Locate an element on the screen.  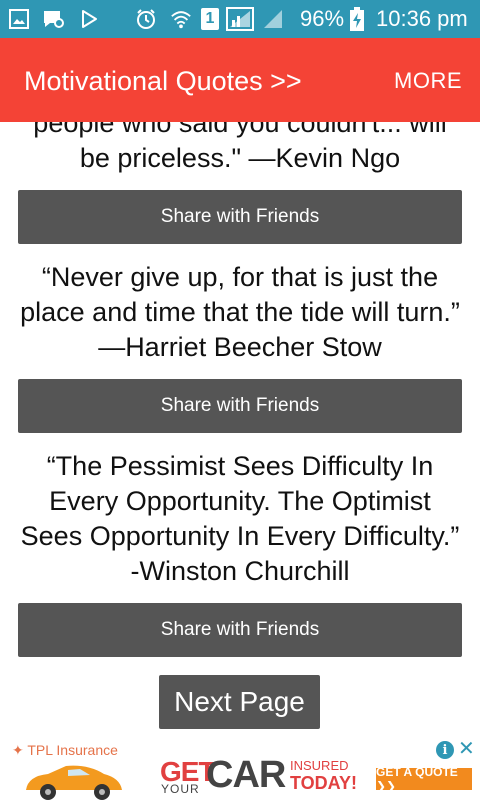
signal-icon is located at coordinates (273, 19).